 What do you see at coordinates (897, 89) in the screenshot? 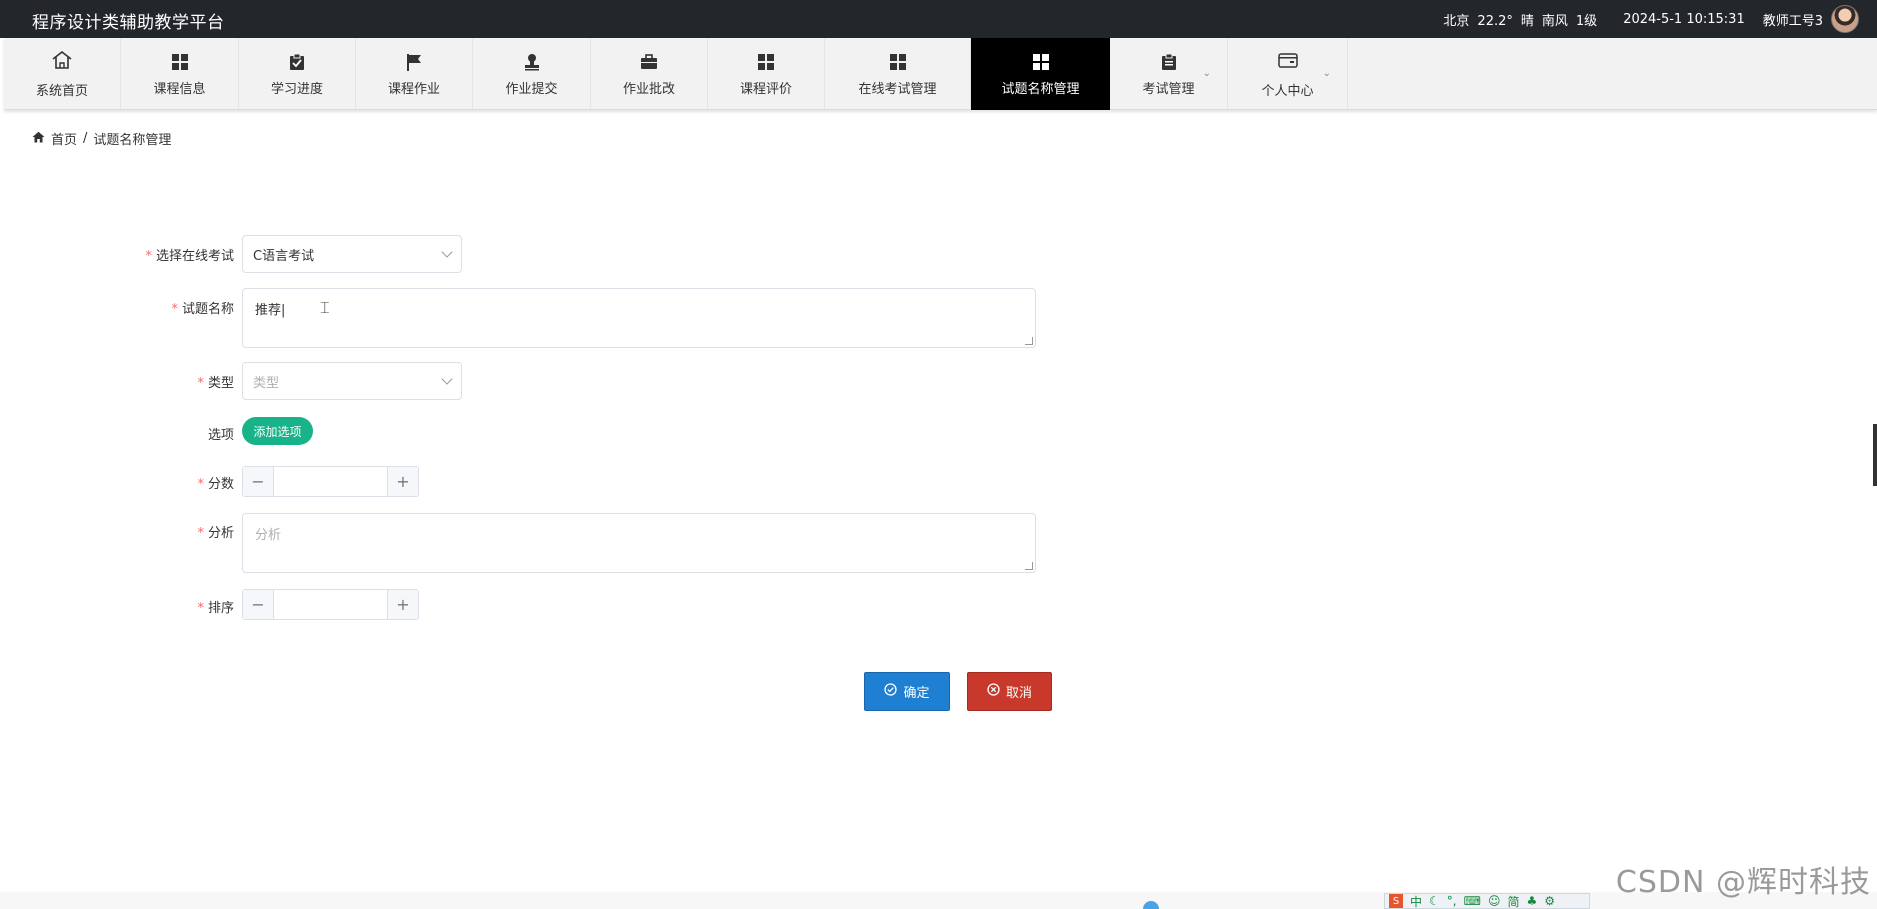
I see `nav-label: 在线考试管理` at bounding box center [897, 89].